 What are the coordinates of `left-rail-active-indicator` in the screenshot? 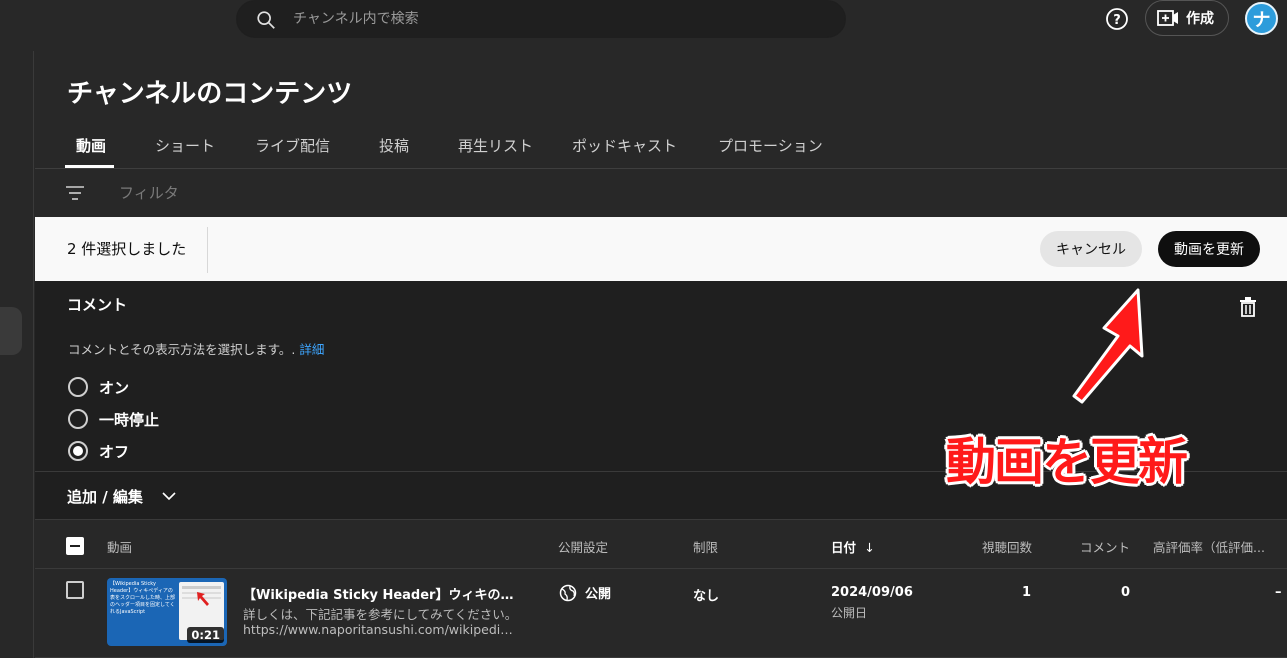 It's located at (11, 331).